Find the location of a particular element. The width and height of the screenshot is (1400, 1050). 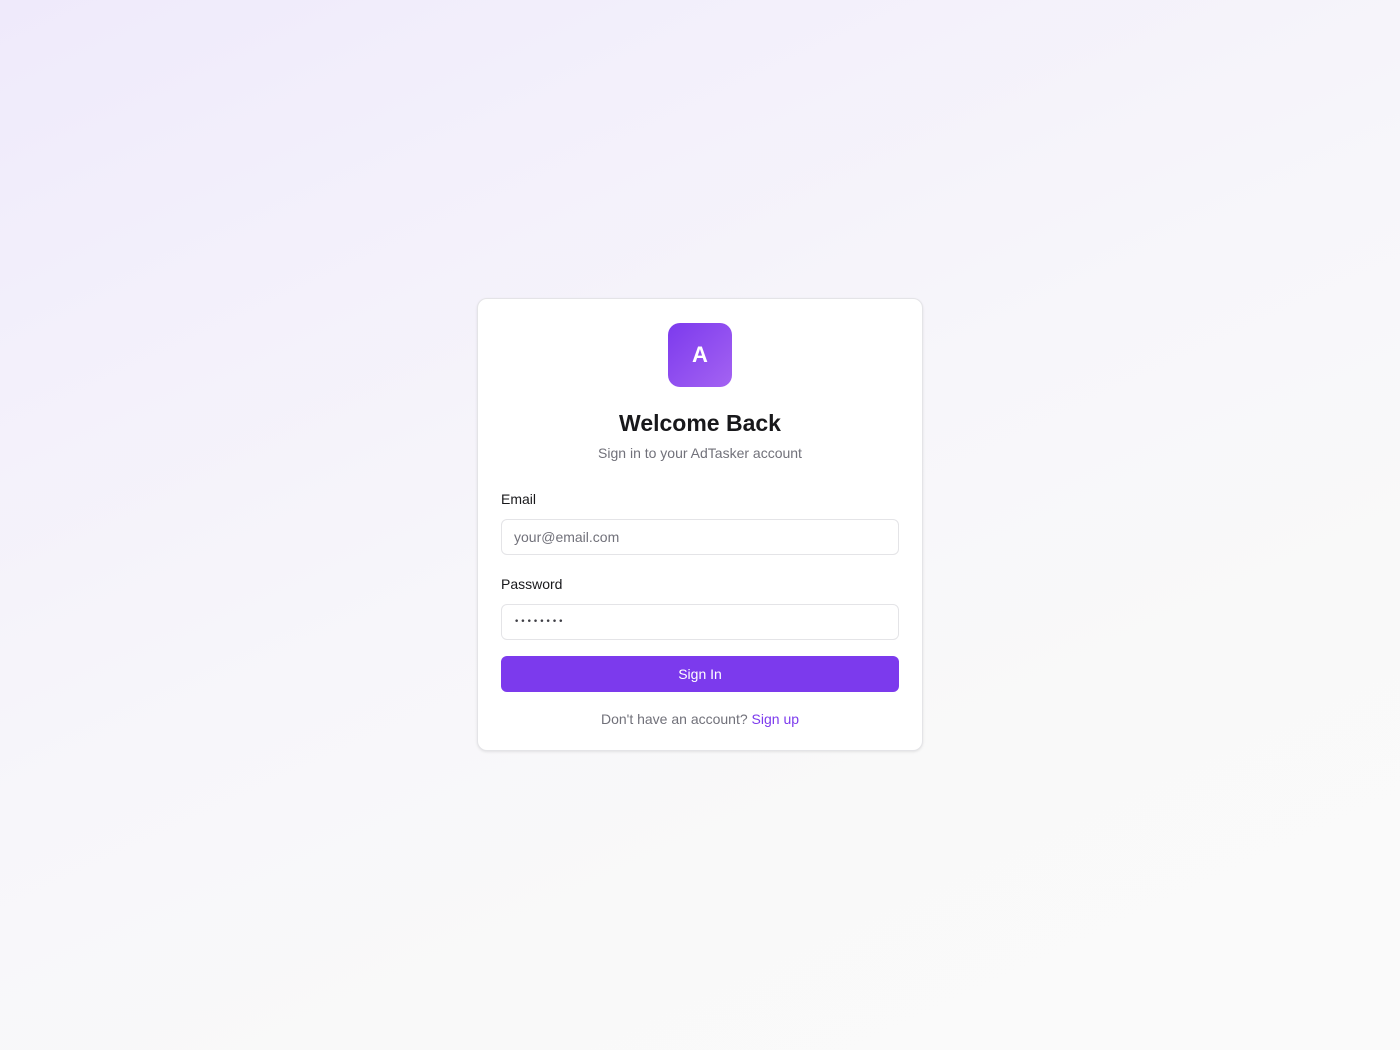

sign-up-link: Sign up is located at coordinates (775, 719).